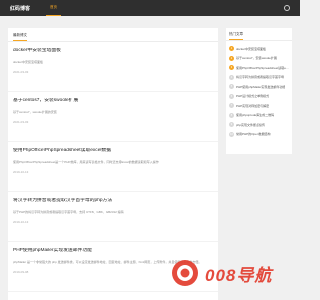  Describe the element at coordinates (185, 273) in the screenshot. I see `watermark-logo-icon` at that location.